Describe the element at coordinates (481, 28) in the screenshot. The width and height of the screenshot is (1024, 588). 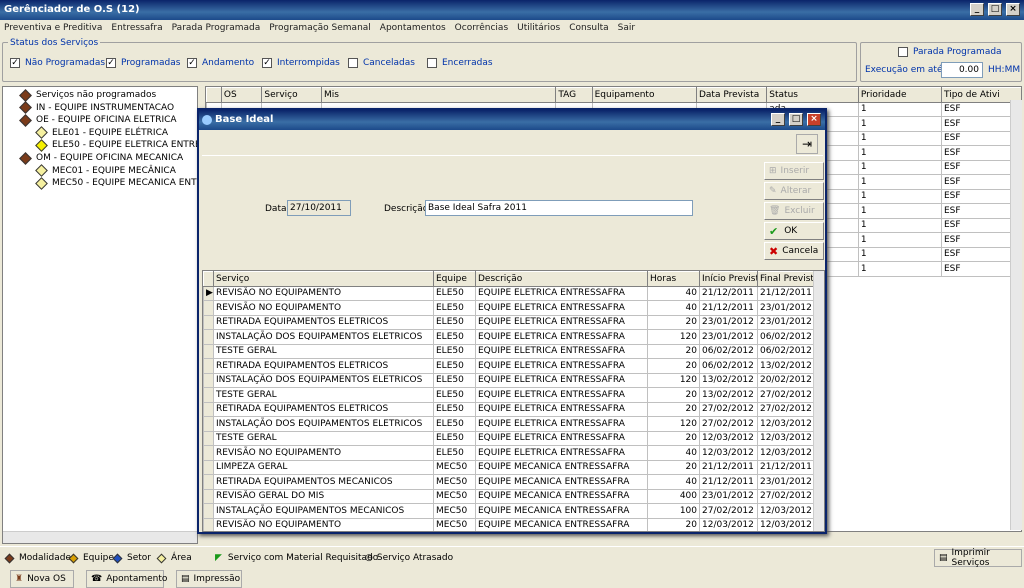
I see `menu-item-5: Ocorrências` at that location.